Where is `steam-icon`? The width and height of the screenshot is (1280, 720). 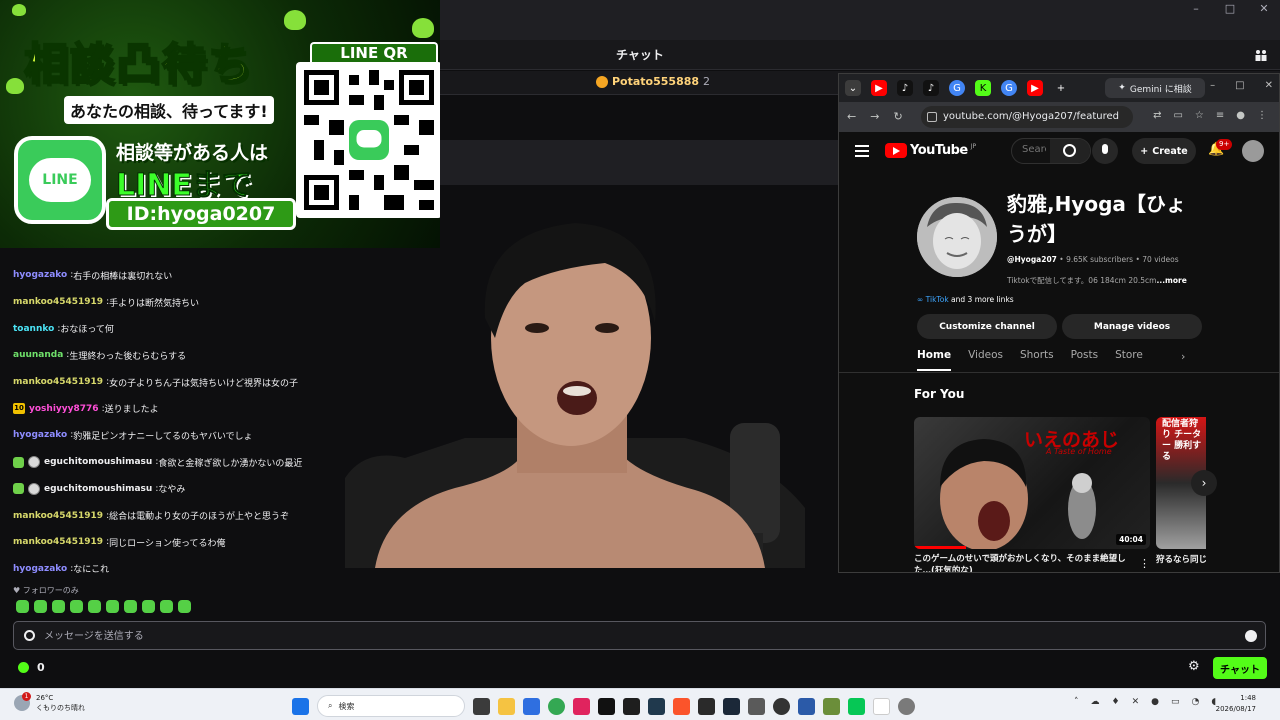 steam-icon is located at coordinates (731, 706).